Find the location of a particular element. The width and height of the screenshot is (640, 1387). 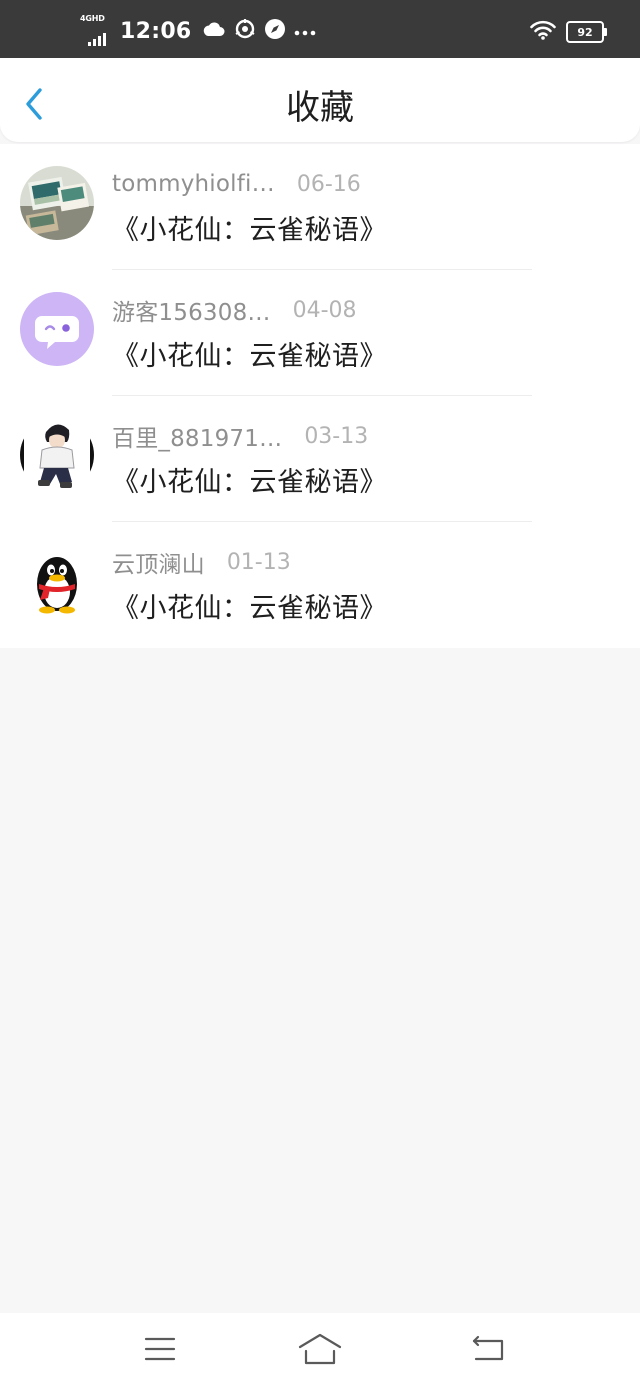

list-item: 云顶澜山 01-13 《小花仙：云雀秘语》 is located at coordinates (320, 585).